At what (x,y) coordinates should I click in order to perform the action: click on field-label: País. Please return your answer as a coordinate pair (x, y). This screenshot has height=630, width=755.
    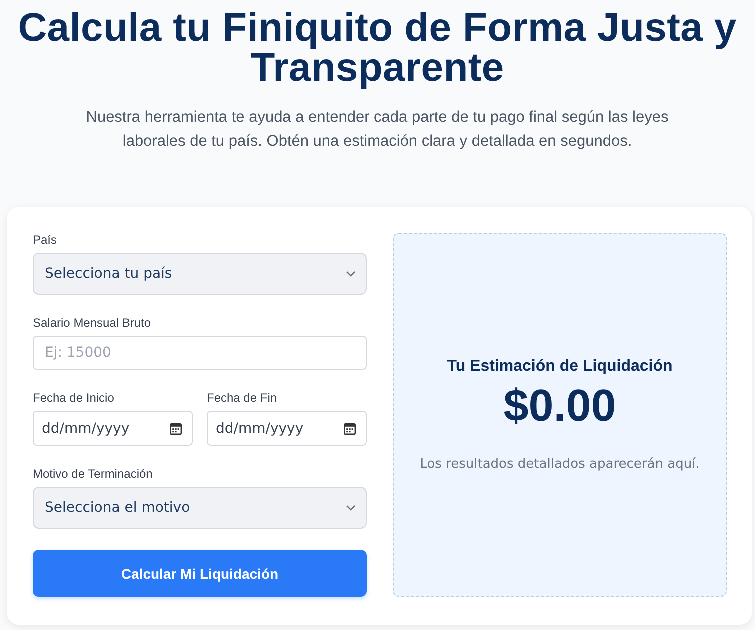
    Looking at the image, I should click on (45, 240).